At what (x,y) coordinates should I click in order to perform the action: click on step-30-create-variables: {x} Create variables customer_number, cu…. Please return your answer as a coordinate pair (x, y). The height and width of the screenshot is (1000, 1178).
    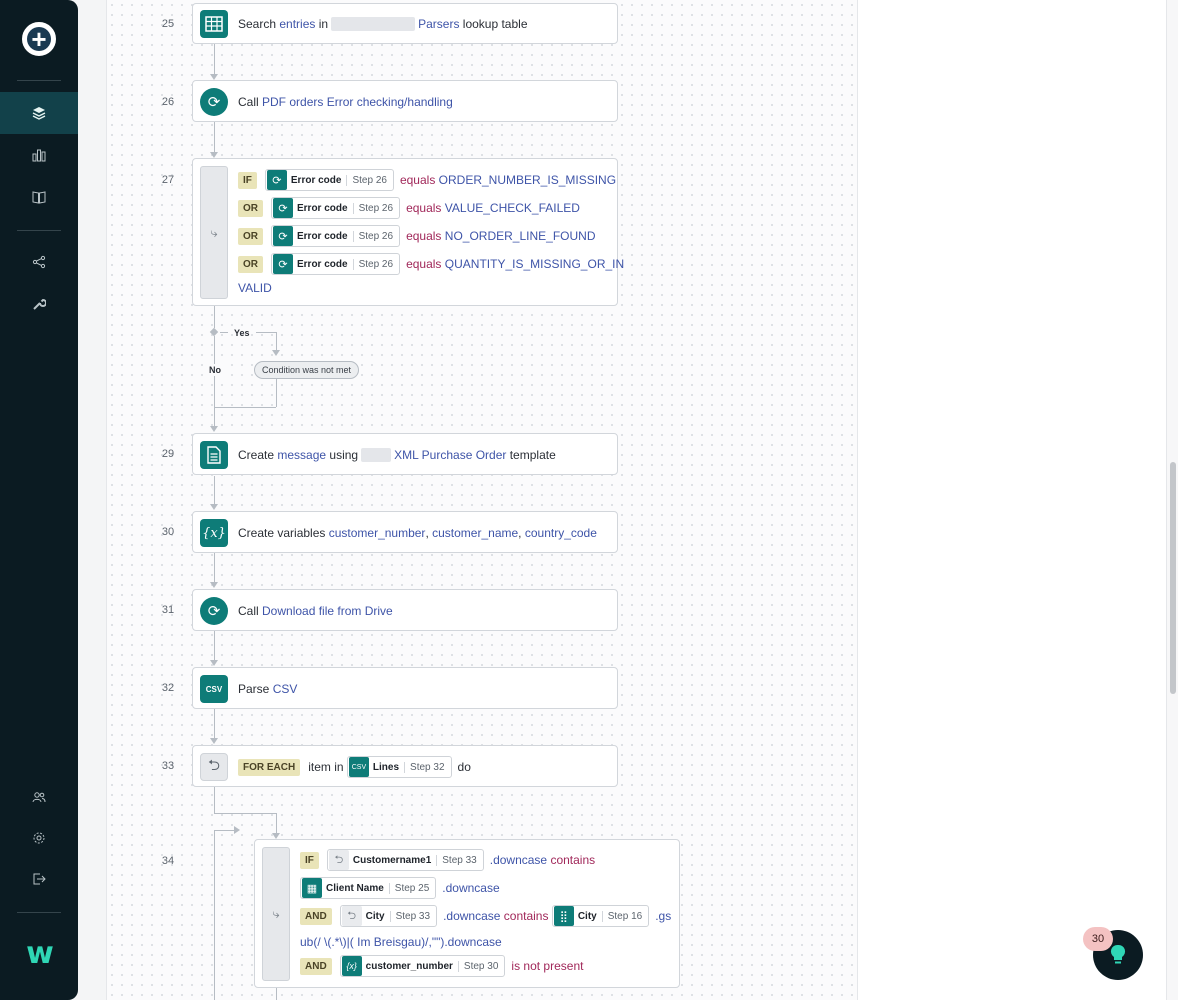
    Looking at the image, I should click on (405, 532).